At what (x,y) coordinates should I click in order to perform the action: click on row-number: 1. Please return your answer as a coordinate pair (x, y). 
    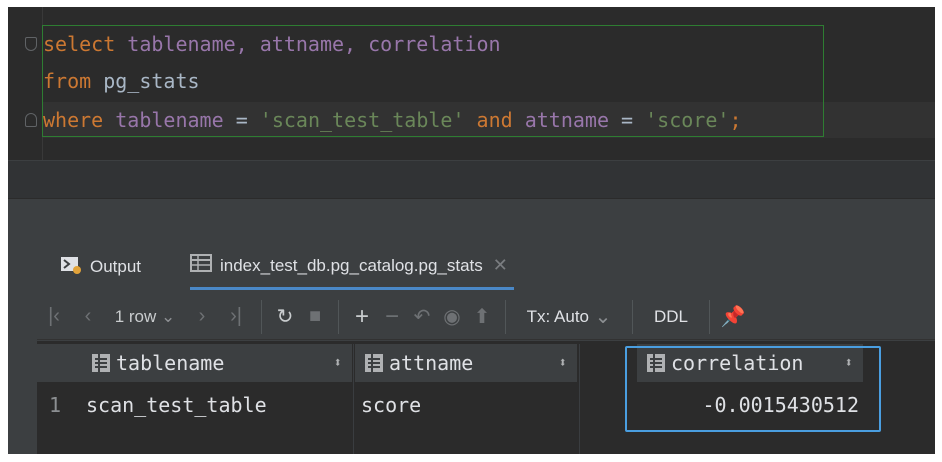
    Looking at the image, I should click on (55, 405).